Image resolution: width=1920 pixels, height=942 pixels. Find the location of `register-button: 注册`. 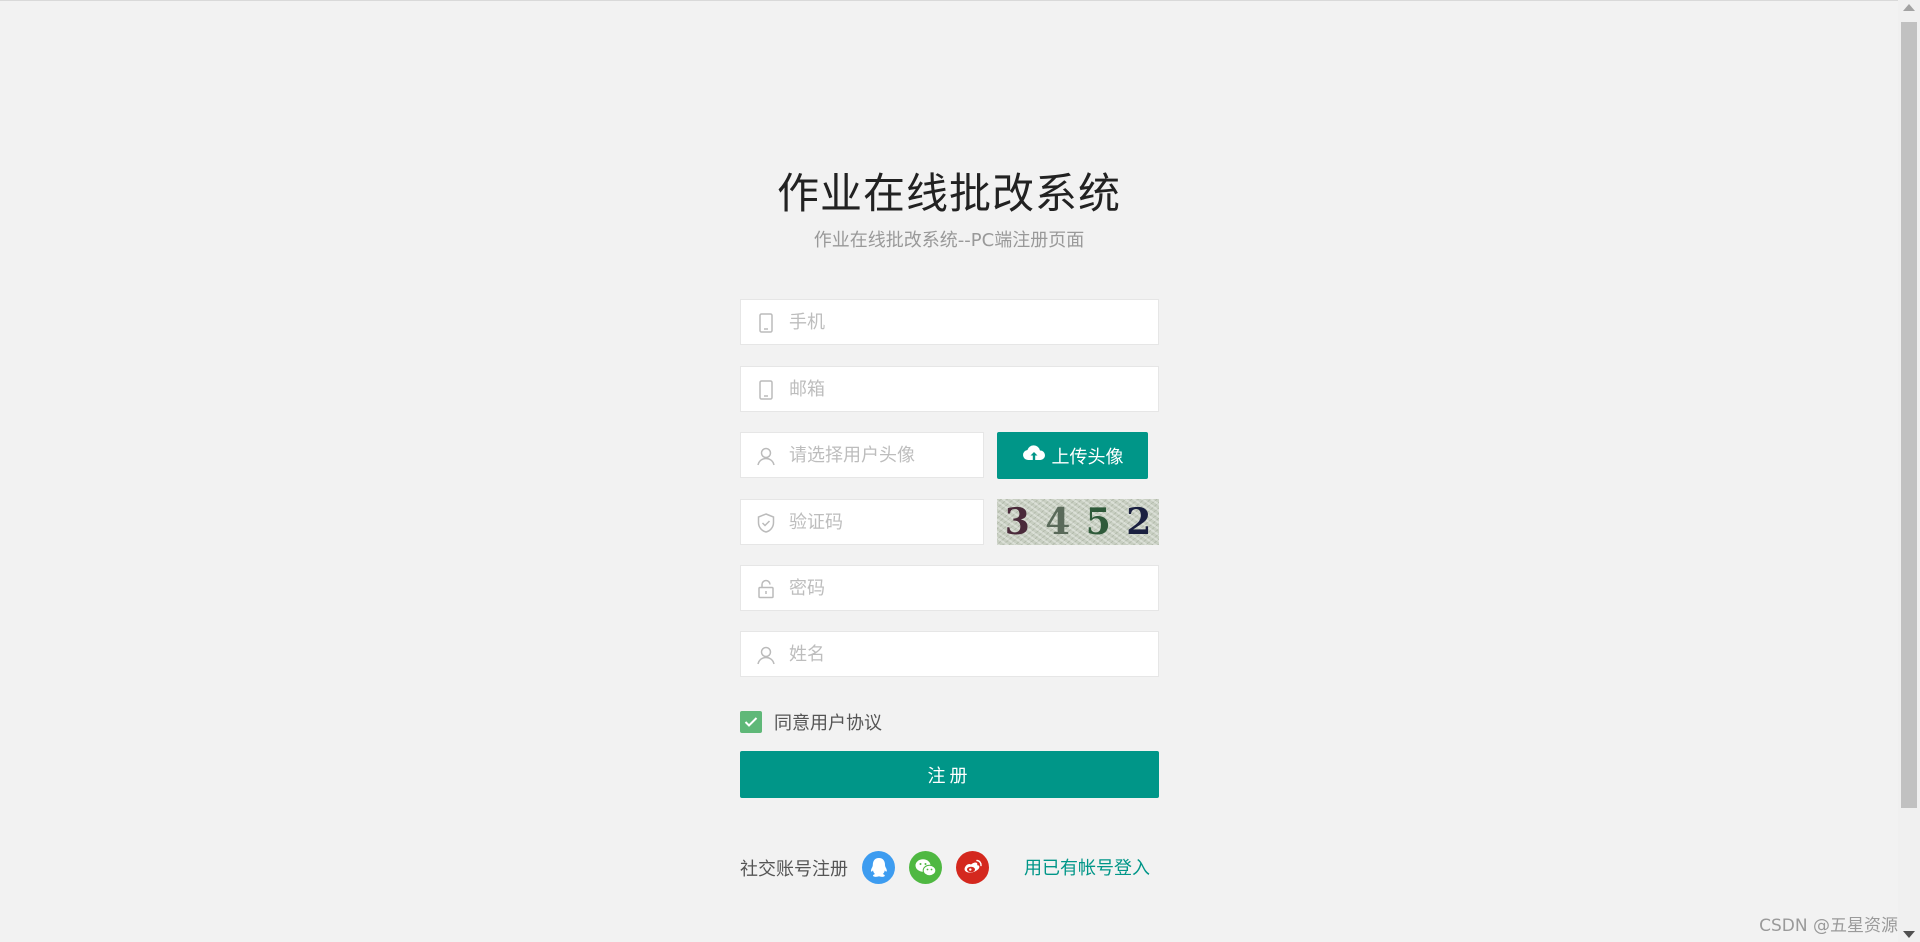

register-button: 注册 is located at coordinates (949, 774).